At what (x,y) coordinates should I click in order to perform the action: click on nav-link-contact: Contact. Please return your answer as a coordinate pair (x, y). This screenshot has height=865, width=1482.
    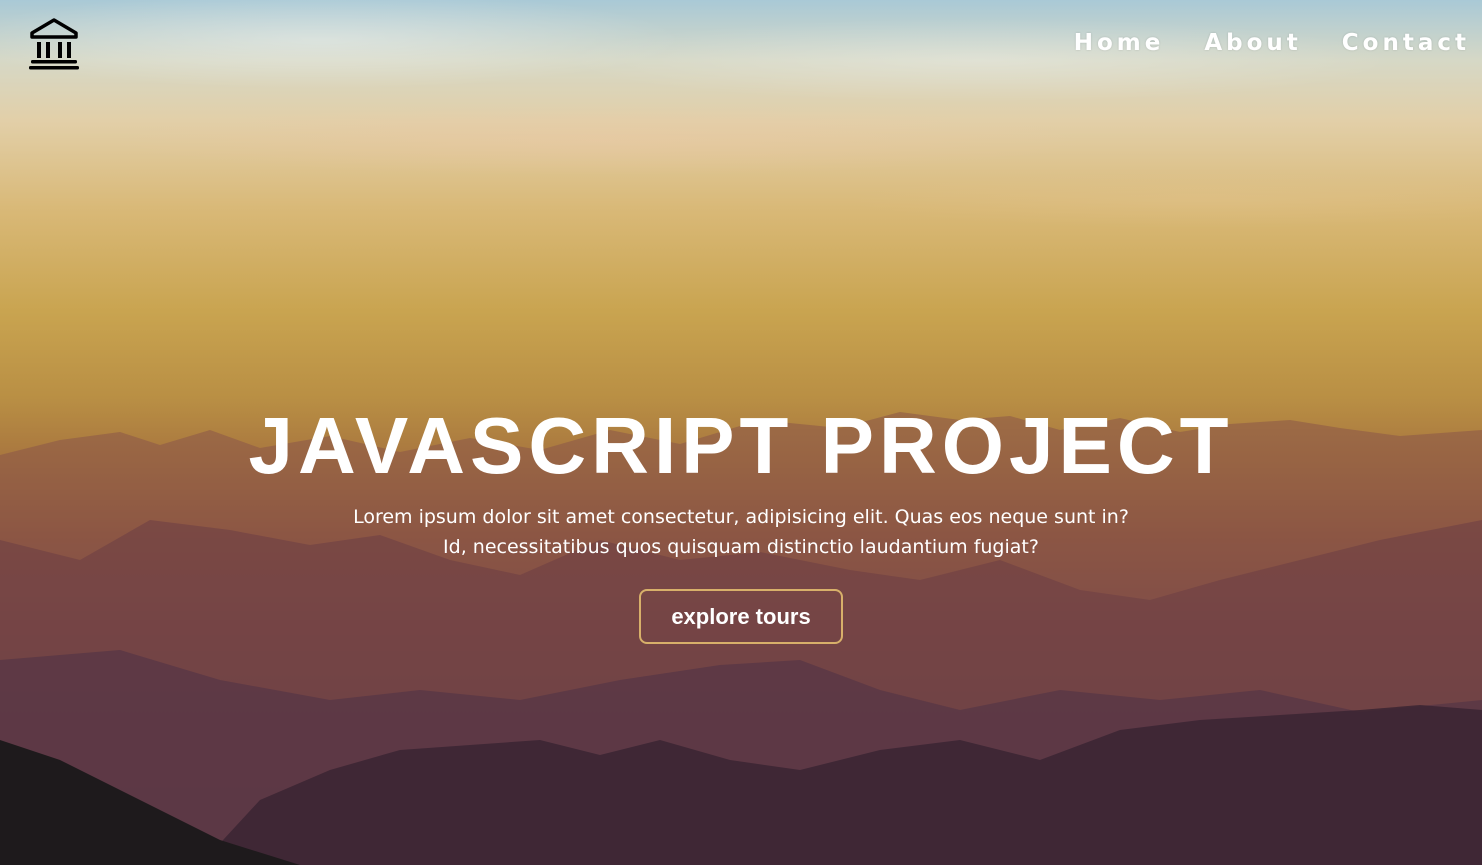
    Looking at the image, I should click on (1406, 43).